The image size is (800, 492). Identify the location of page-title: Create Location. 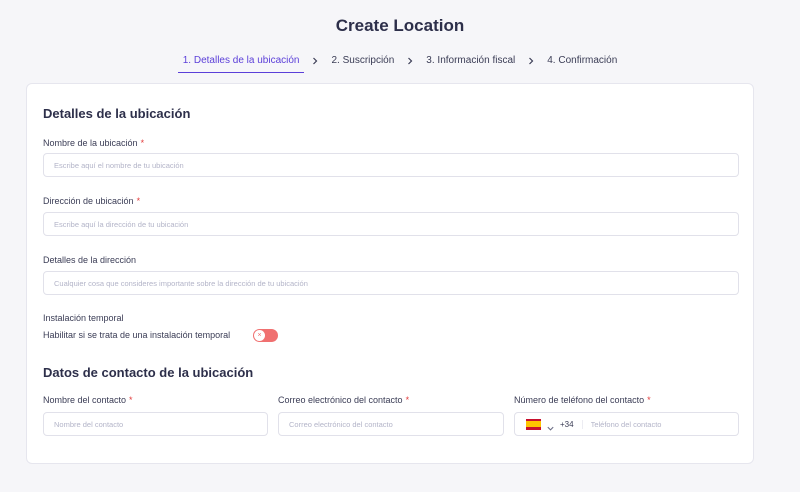
(400, 25).